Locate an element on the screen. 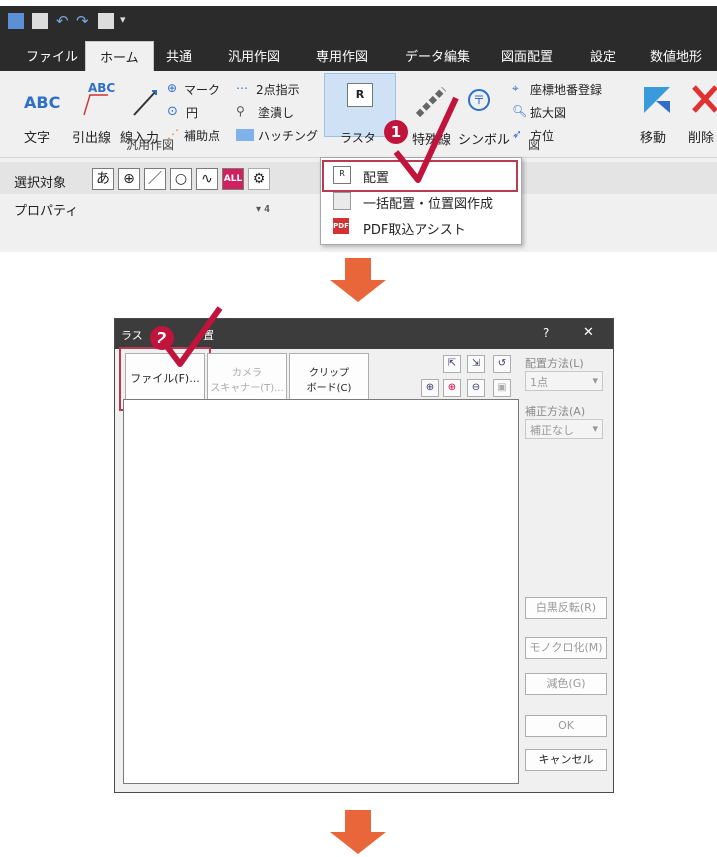 The height and width of the screenshot is (857, 717). rotate-icon: ↺ is located at coordinates (502, 364).